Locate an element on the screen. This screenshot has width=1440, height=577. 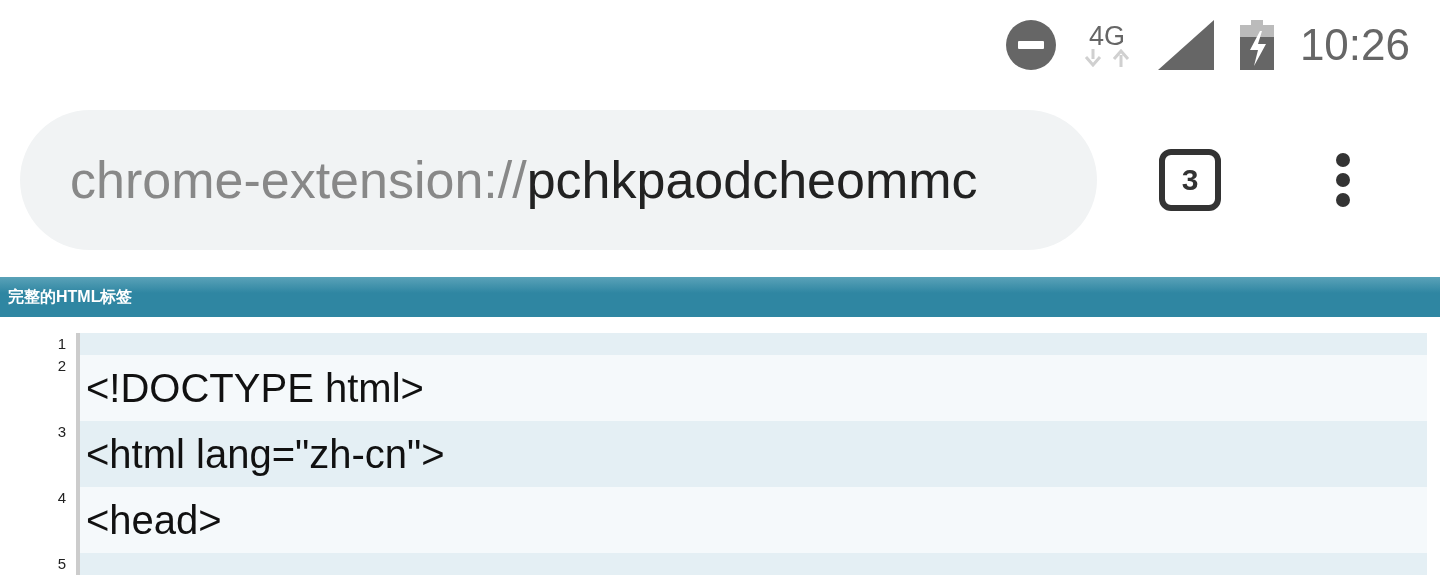
line-number: 5 is located at coordinates (61, 564).